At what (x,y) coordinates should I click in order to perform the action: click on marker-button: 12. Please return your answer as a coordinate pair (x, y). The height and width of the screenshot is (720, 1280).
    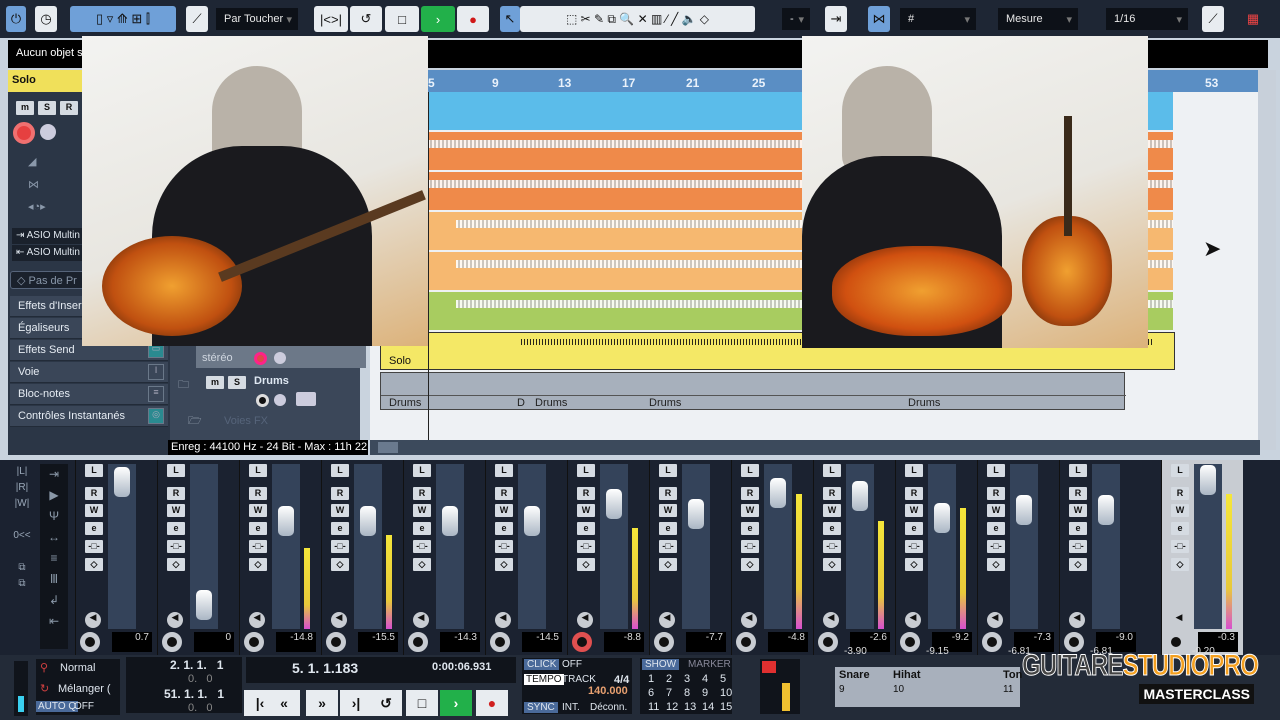
    Looking at the image, I should click on (672, 707).